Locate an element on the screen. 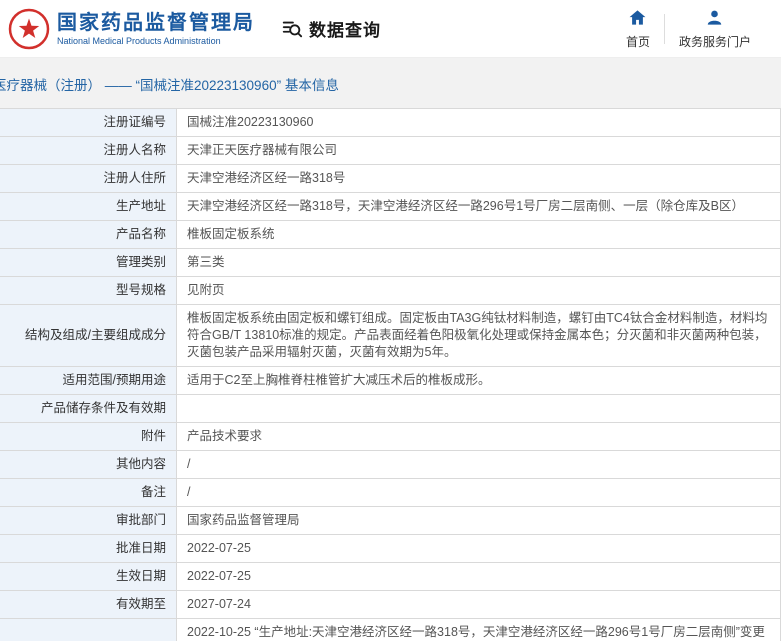 This screenshot has height=641, width=781. row-label: 结构及组成/主要组成成分 is located at coordinates (88, 335).